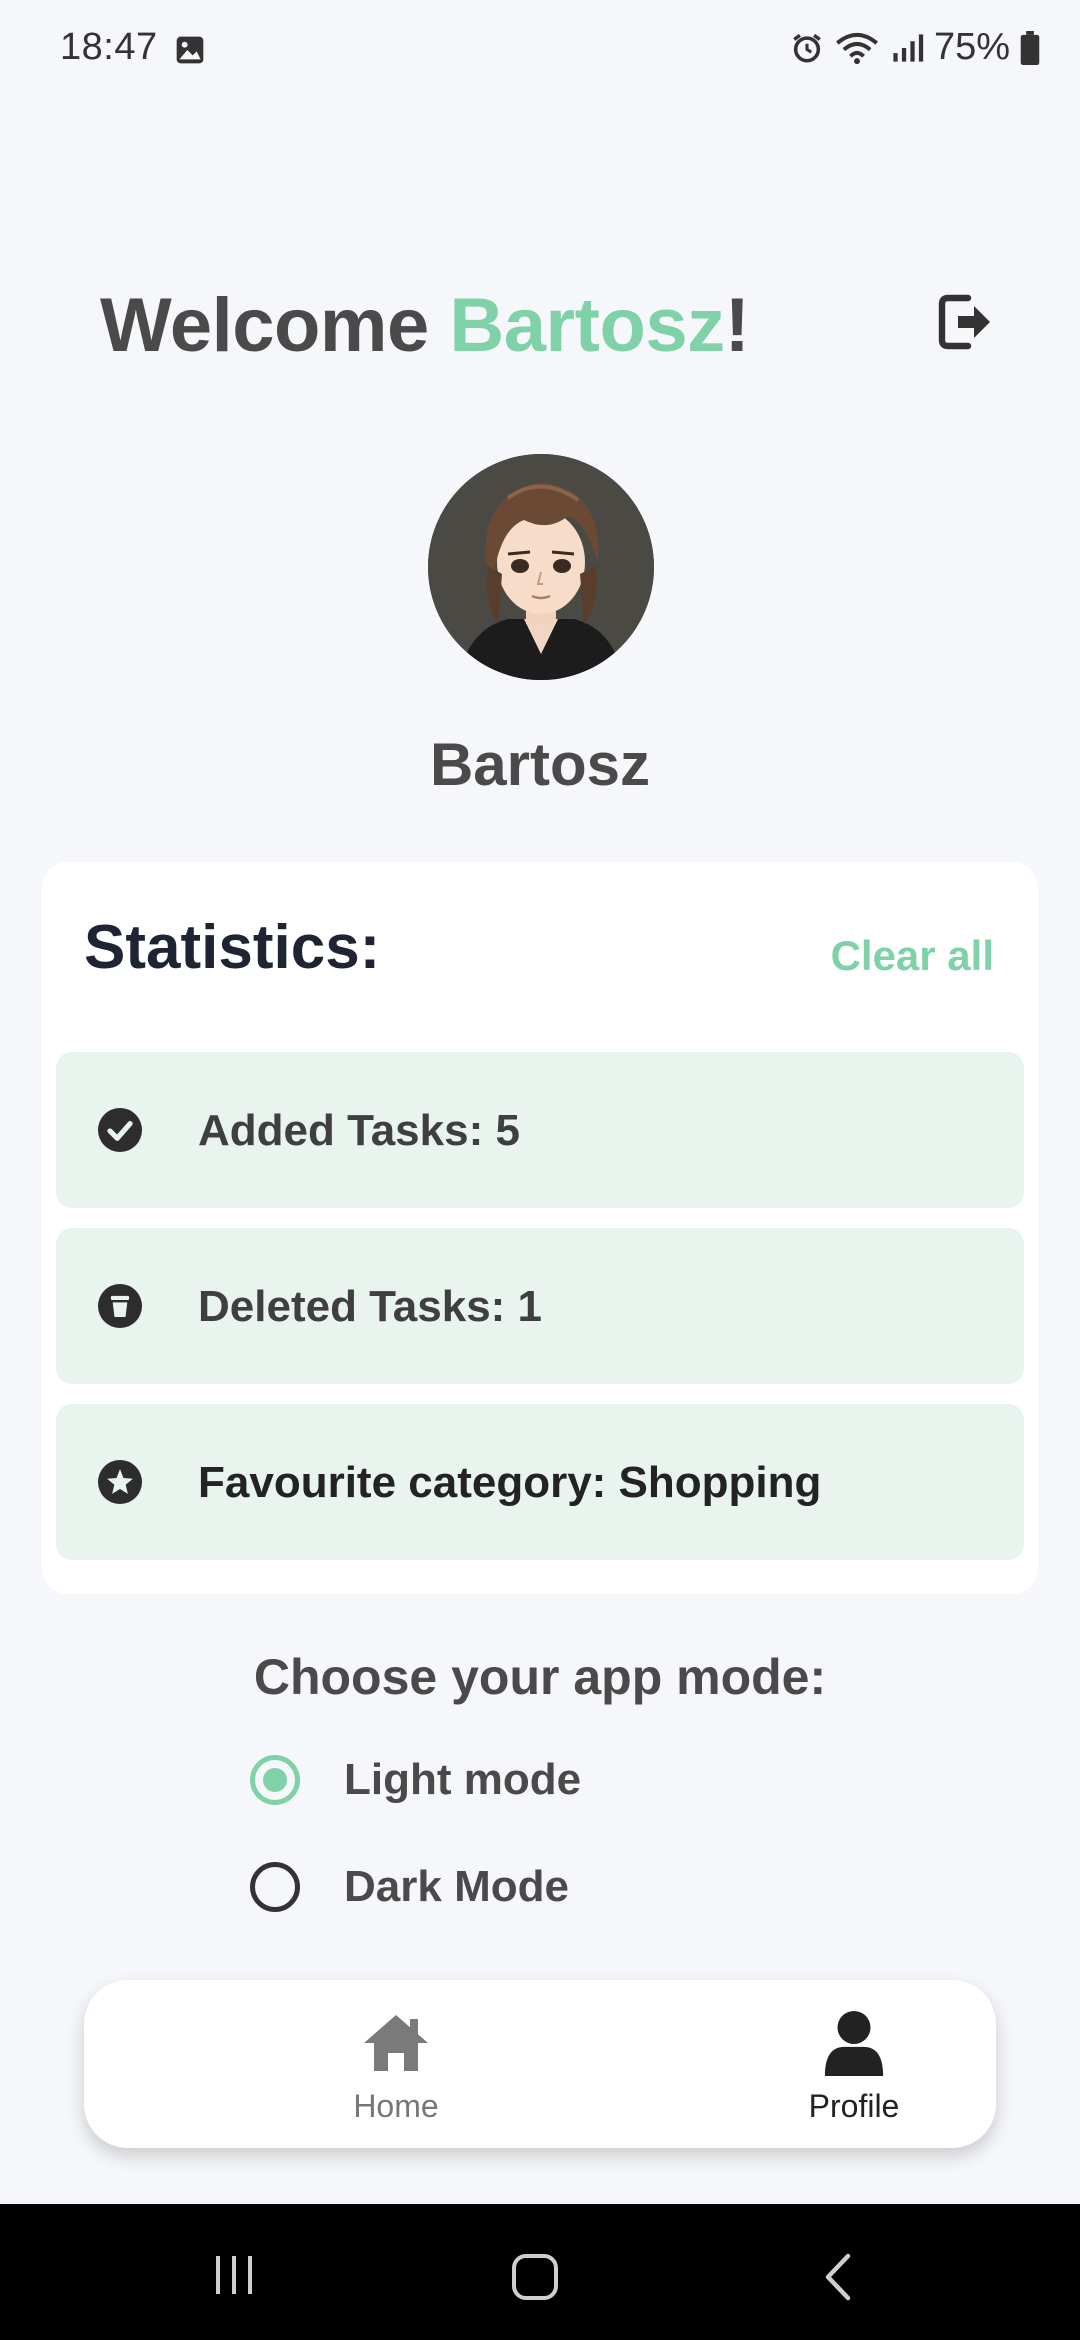 The width and height of the screenshot is (1080, 2340). I want to click on dark-mode-option: Dark Mode, so click(409, 1887).